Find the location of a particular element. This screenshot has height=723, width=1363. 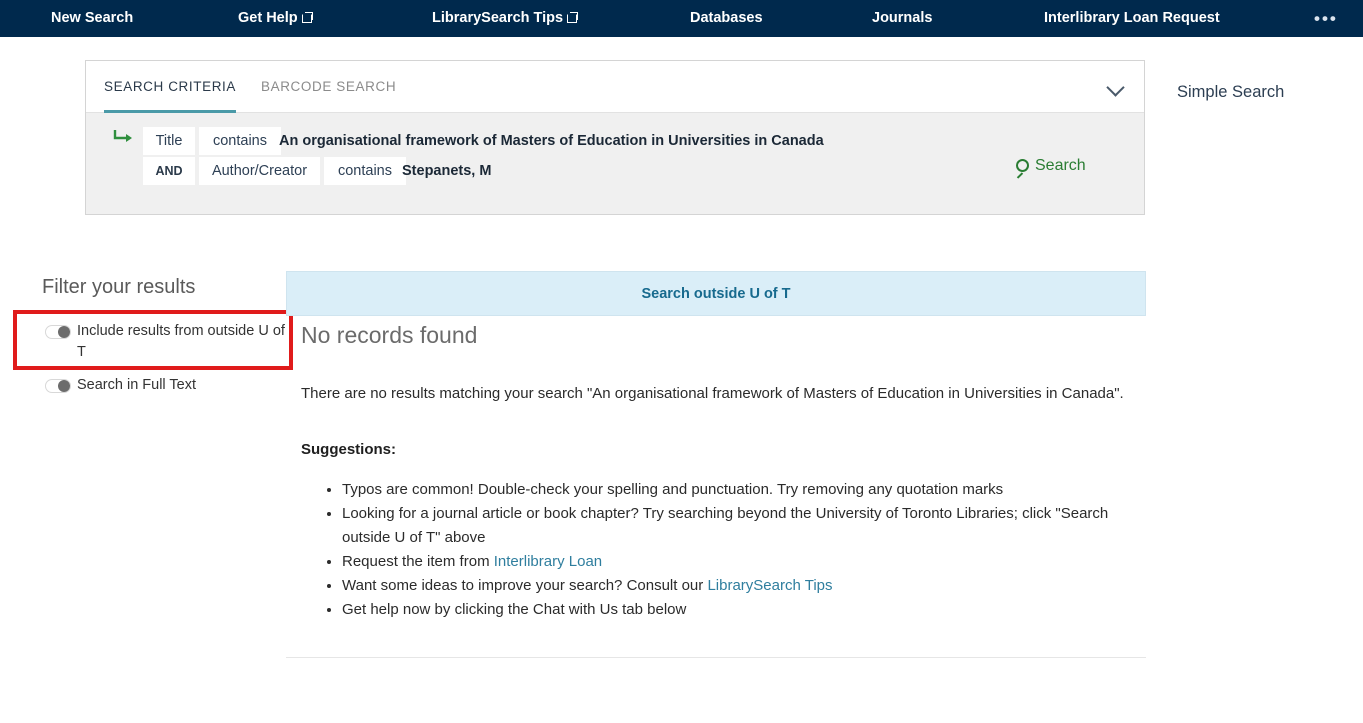

facet-label: Search in Full Text is located at coordinates (137, 385).